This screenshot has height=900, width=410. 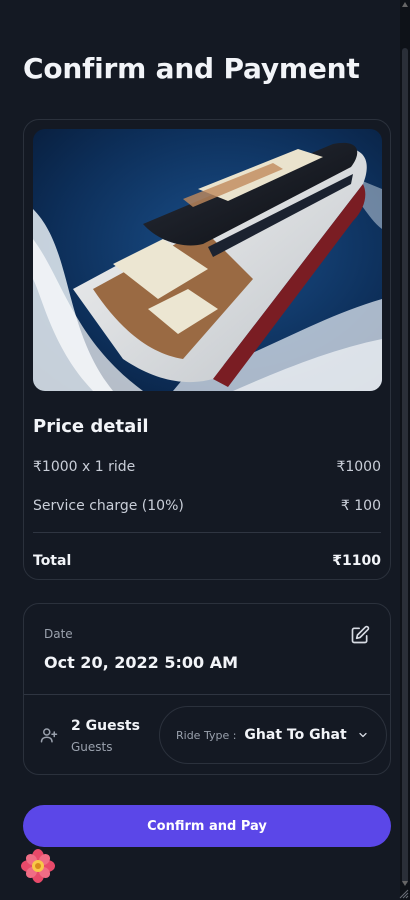 I want to click on scrollbar, so click(x=405, y=450).